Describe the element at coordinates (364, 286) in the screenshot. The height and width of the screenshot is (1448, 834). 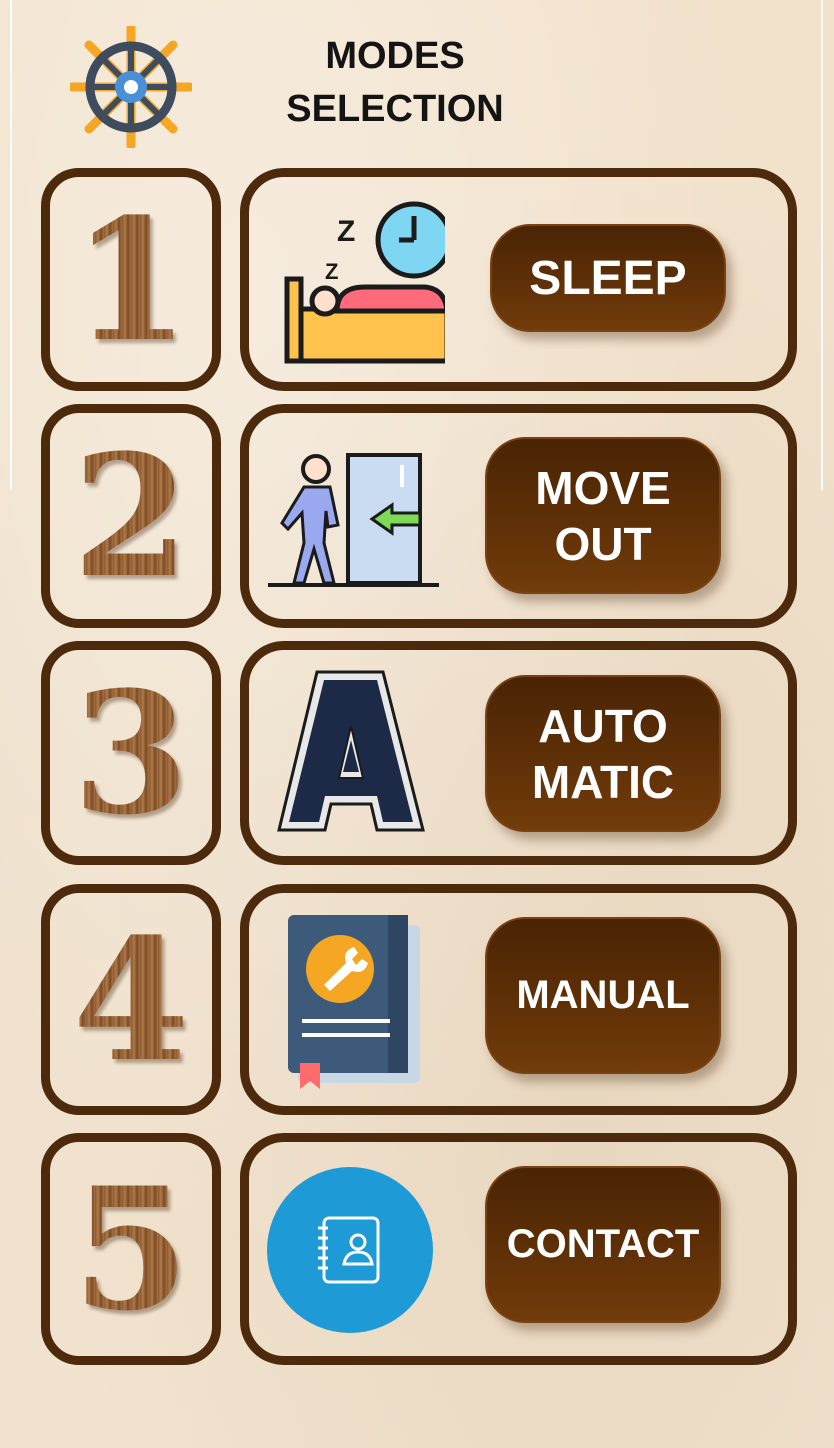
I see `sleeping-bed-clock-icon: Z Z` at that location.